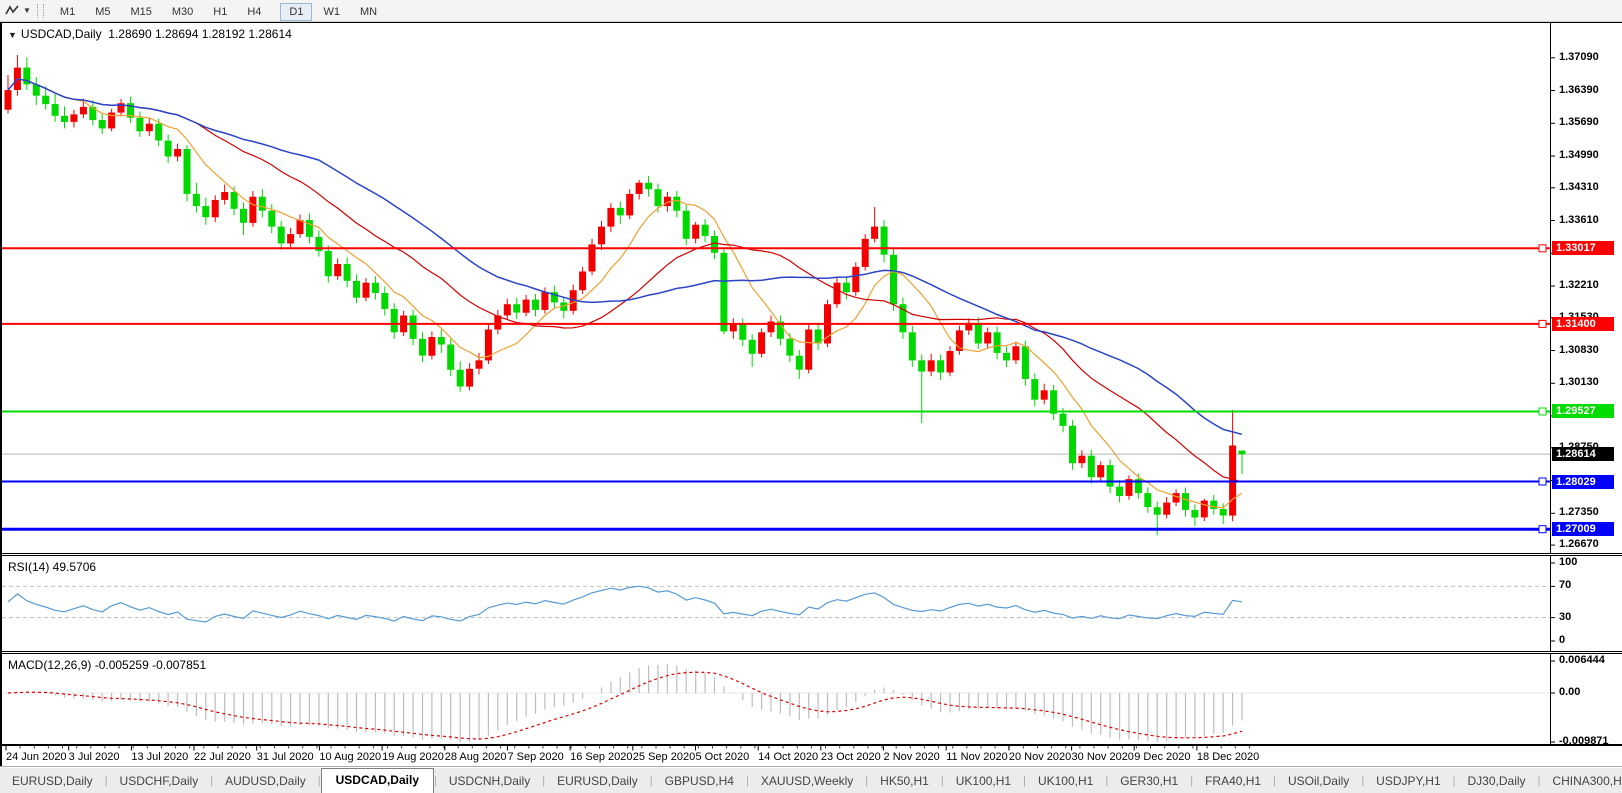  What do you see at coordinates (1102, 757) in the screenshot?
I see `date-tick-label: 30 Nov 2020` at bounding box center [1102, 757].